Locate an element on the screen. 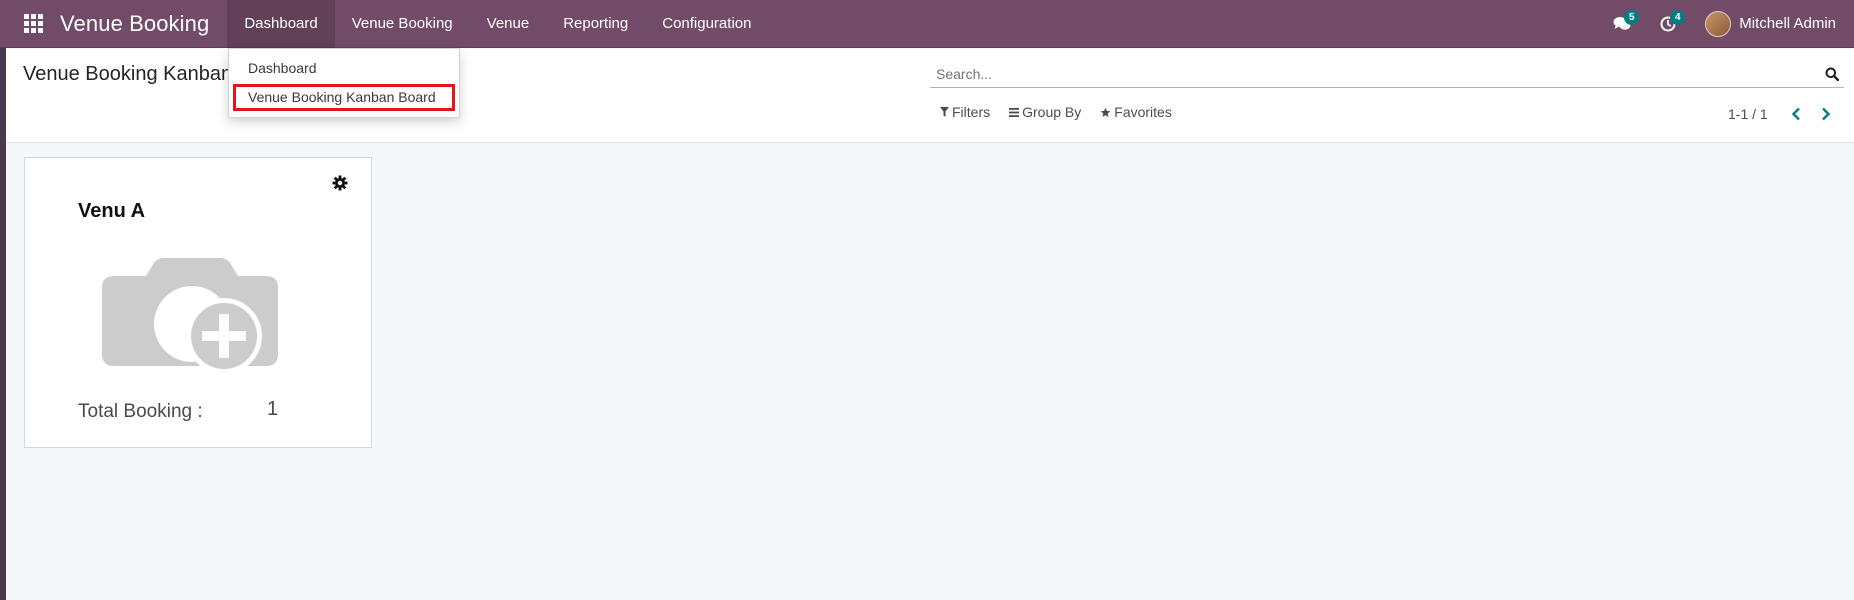 The image size is (1854, 600). menu-venue-booking: Venue Booking is located at coordinates (402, 24).